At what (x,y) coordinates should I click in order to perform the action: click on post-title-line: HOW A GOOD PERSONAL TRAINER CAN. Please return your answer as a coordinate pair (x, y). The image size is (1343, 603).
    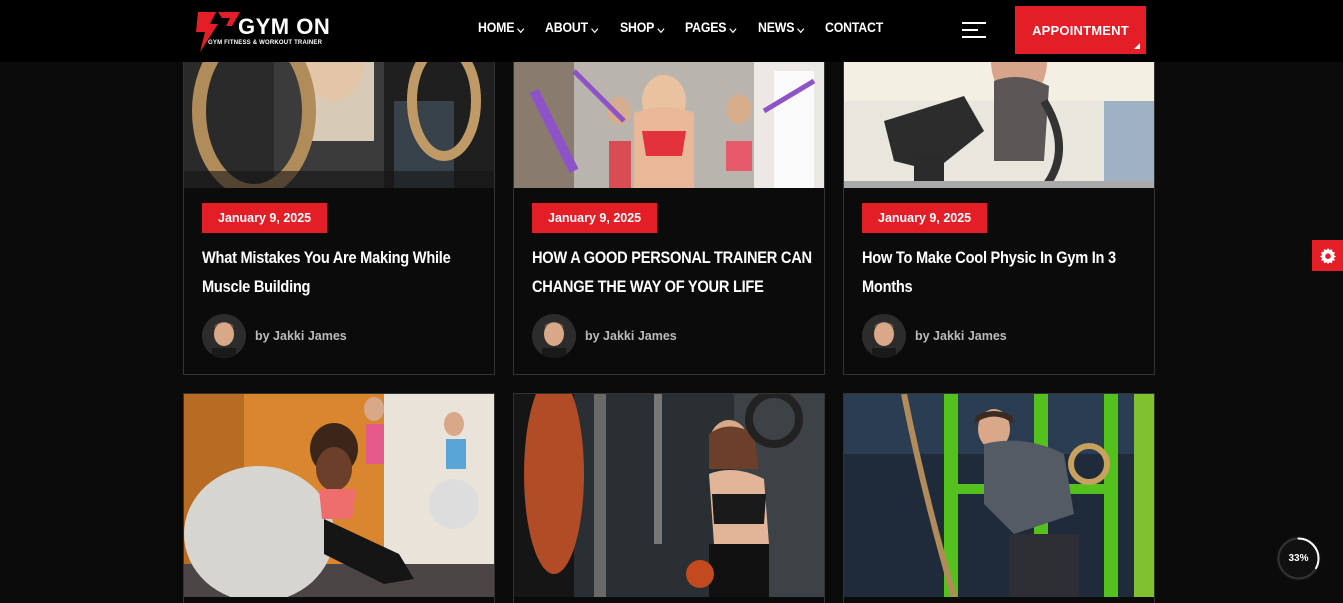
    Looking at the image, I should click on (672, 257).